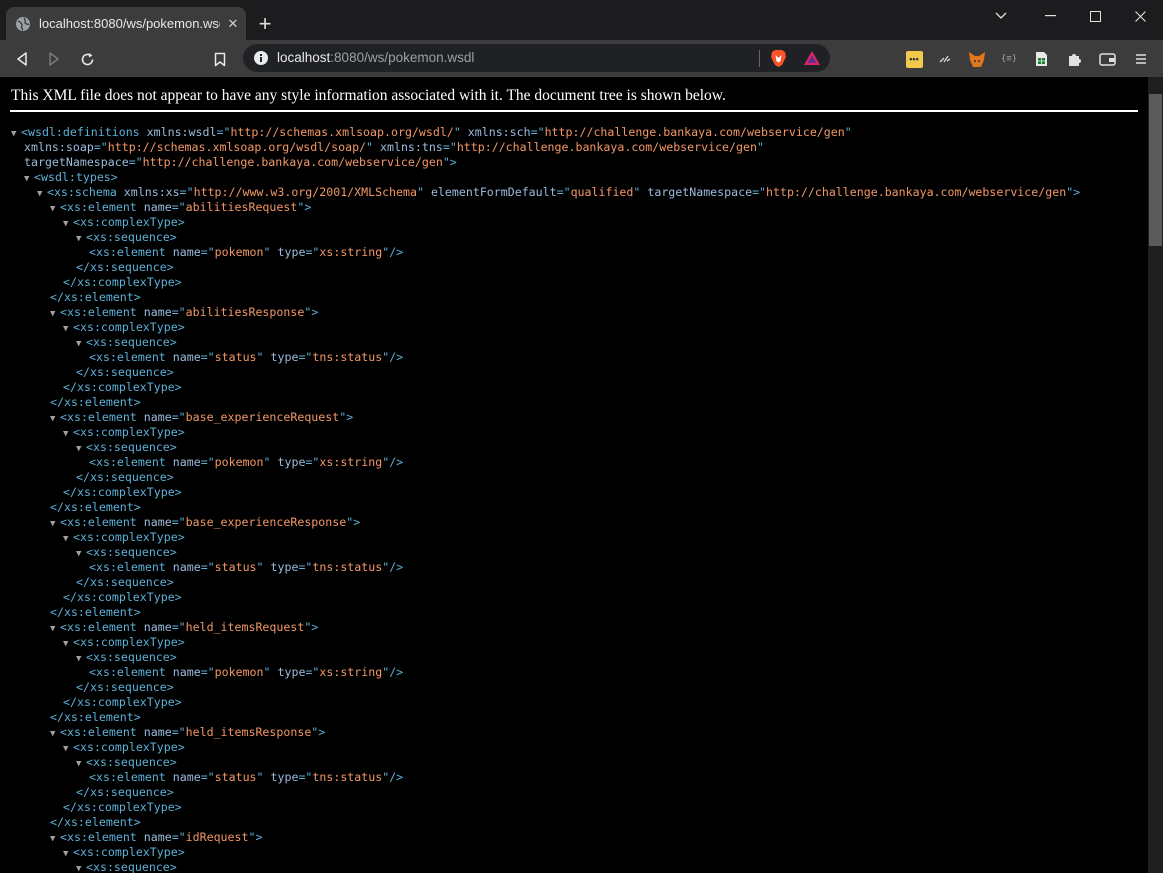  Describe the element at coordinates (1001, 16) in the screenshot. I see `tab-search-icon` at that location.